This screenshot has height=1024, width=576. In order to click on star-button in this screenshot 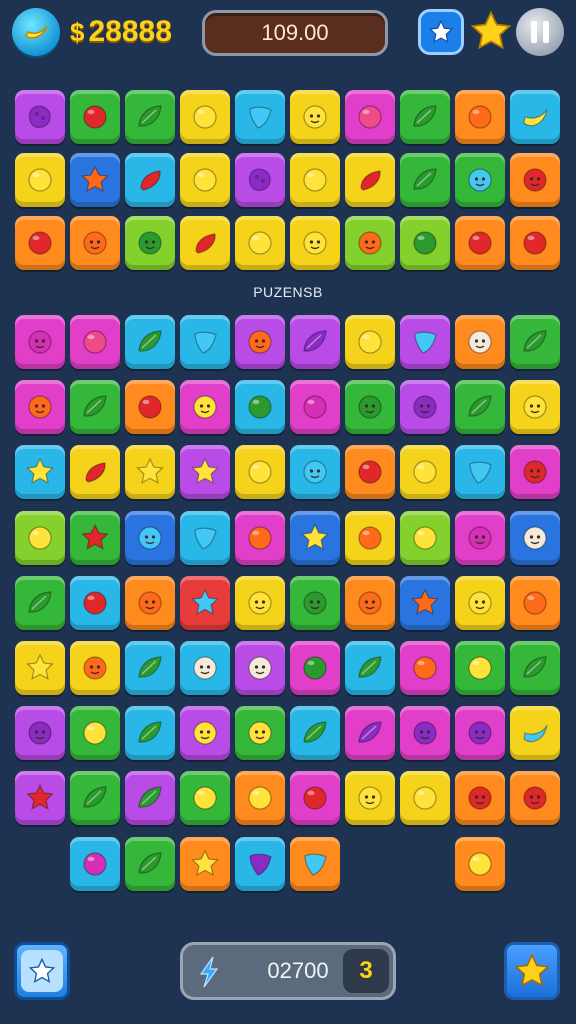, I will do `click(441, 32)`.